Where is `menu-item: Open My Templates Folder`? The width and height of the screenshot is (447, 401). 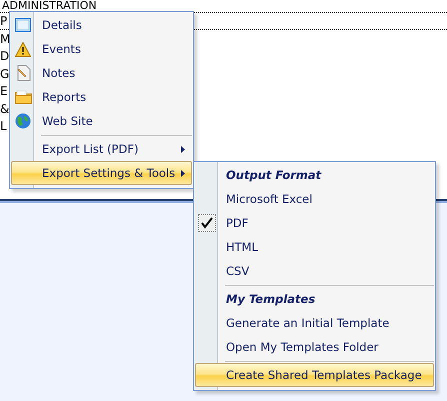
menu-item: Open My Templates Folder is located at coordinates (314, 347).